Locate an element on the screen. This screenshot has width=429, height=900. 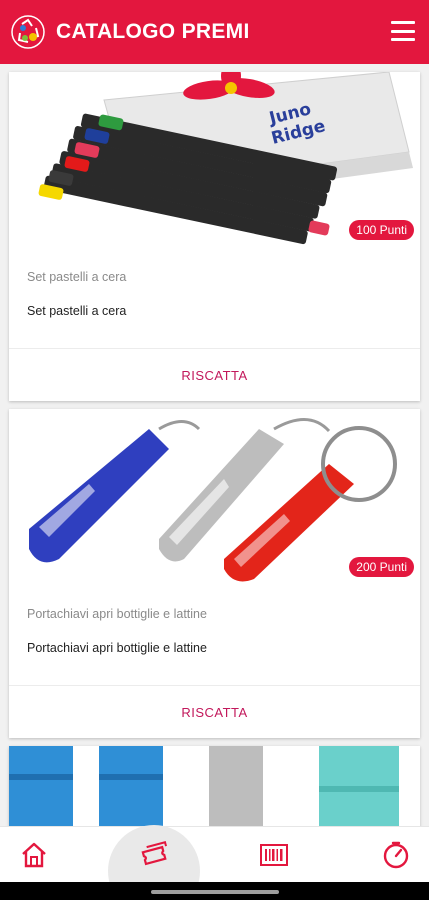
home-icon is located at coordinates (34, 855).